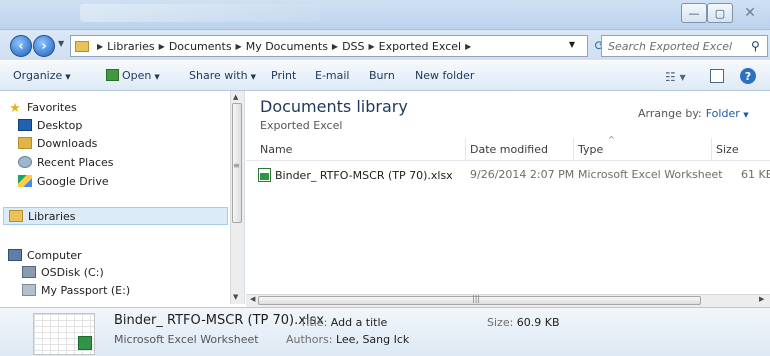 The height and width of the screenshot is (356, 770). I want to click on scroll-grip-icon: ≡, so click(236, 165).